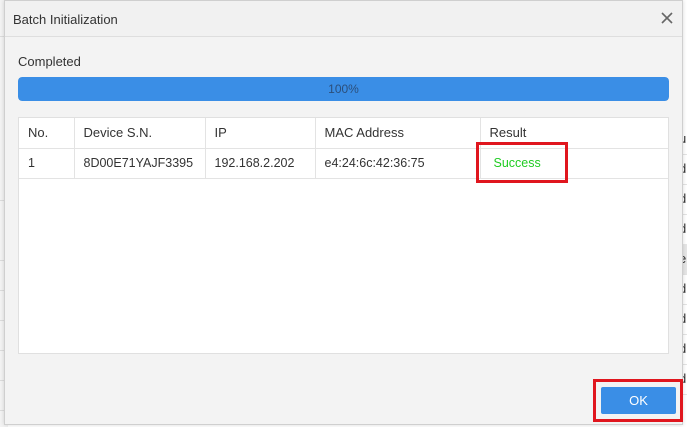  I want to click on close-icon, so click(667, 18).